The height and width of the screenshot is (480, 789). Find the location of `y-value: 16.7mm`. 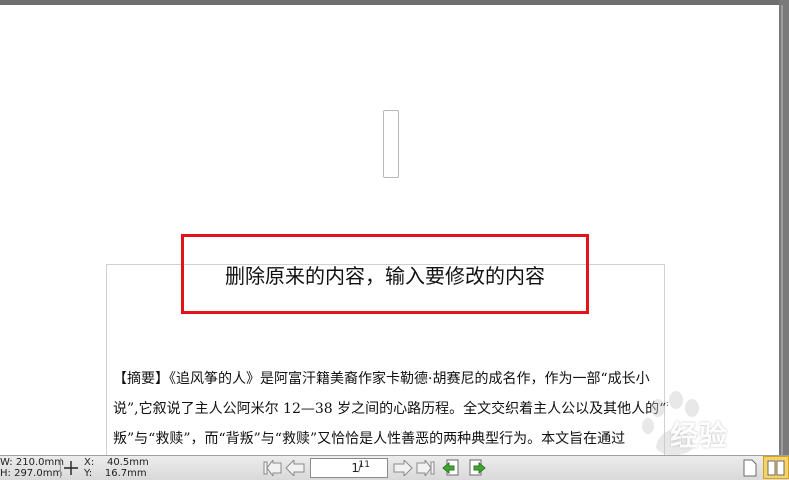

y-value: 16.7mm is located at coordinates (125, 473).